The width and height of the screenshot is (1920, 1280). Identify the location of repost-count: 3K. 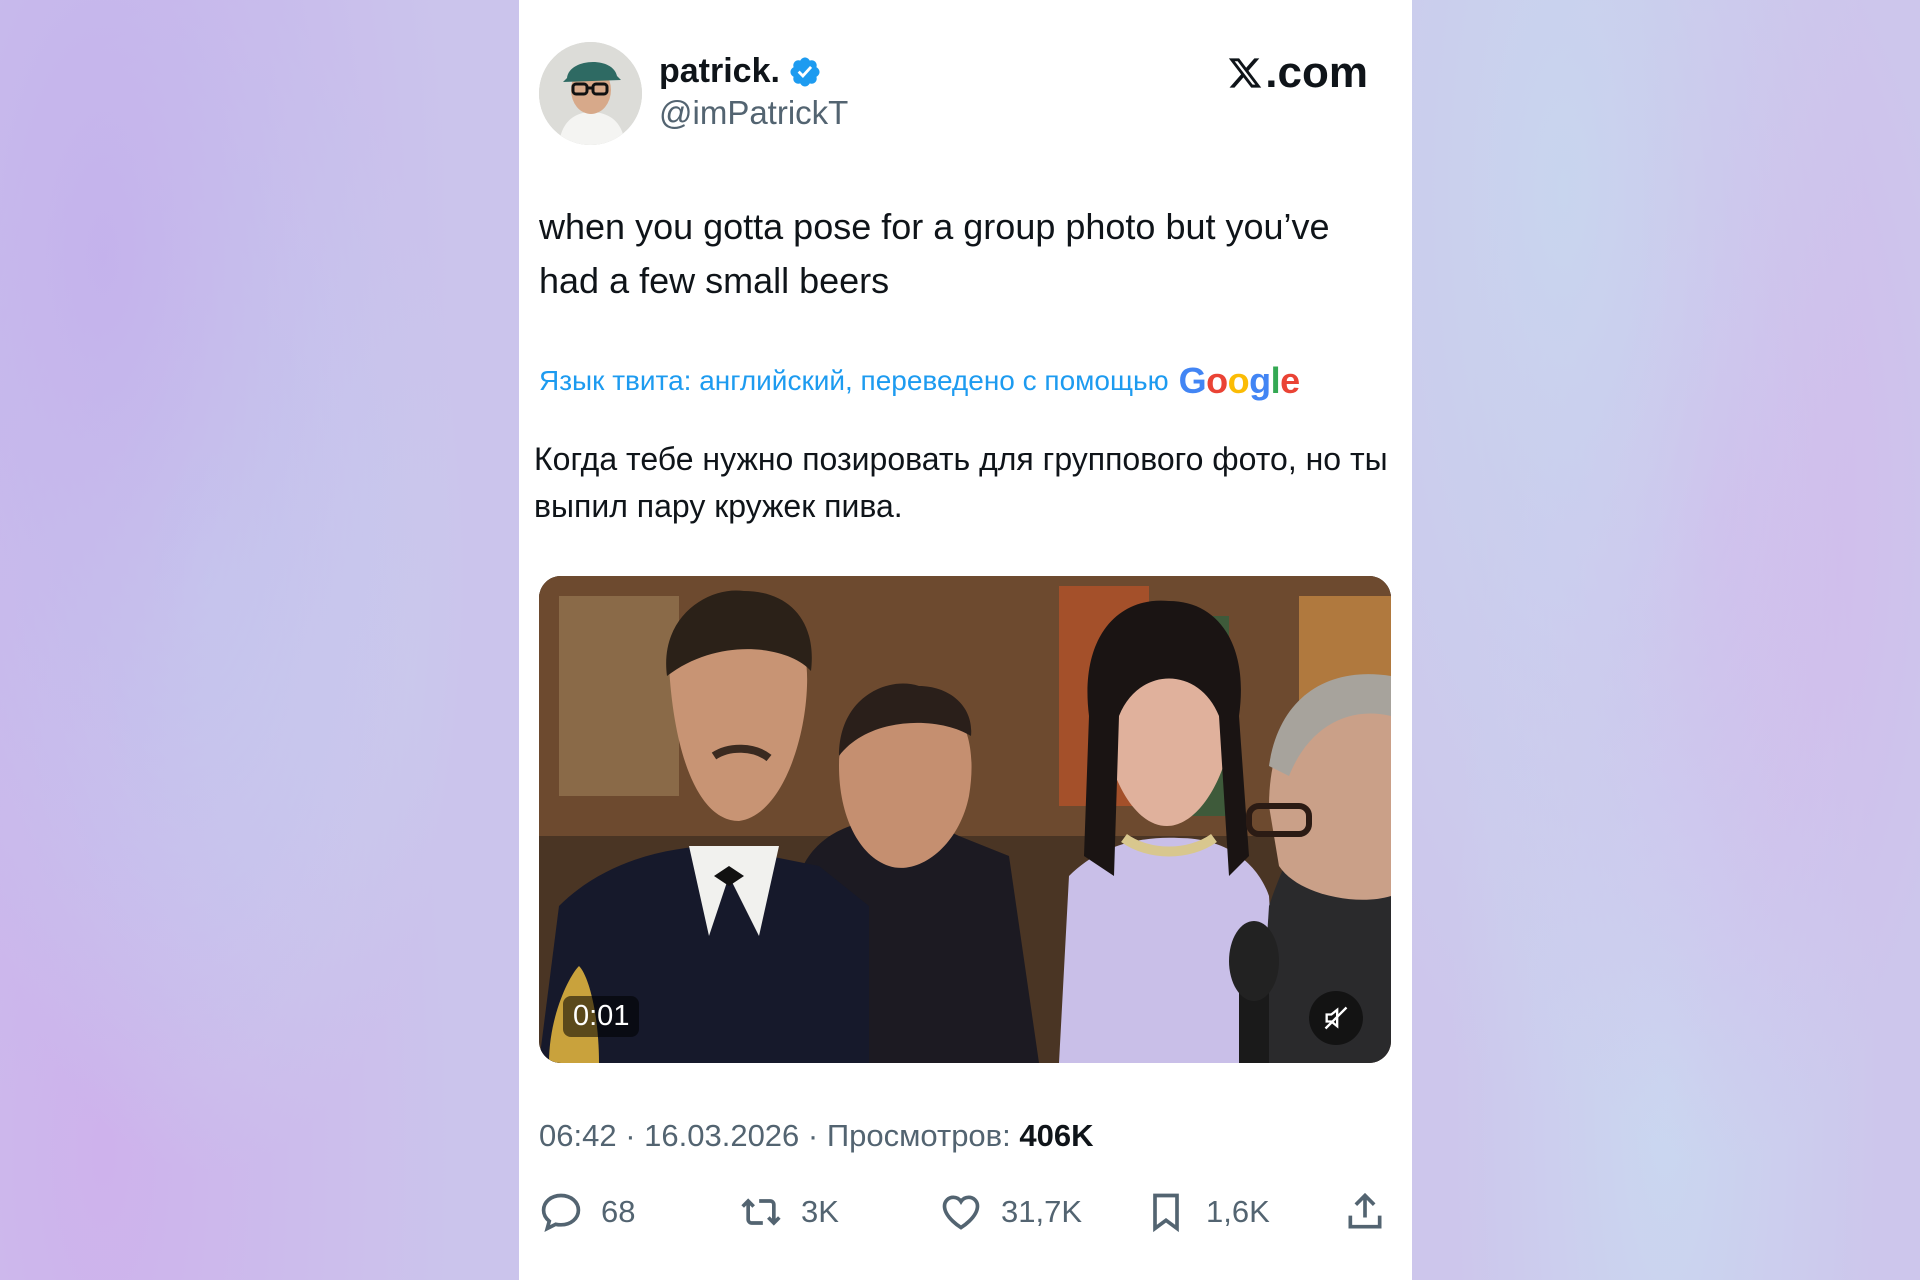
(820, 1211).